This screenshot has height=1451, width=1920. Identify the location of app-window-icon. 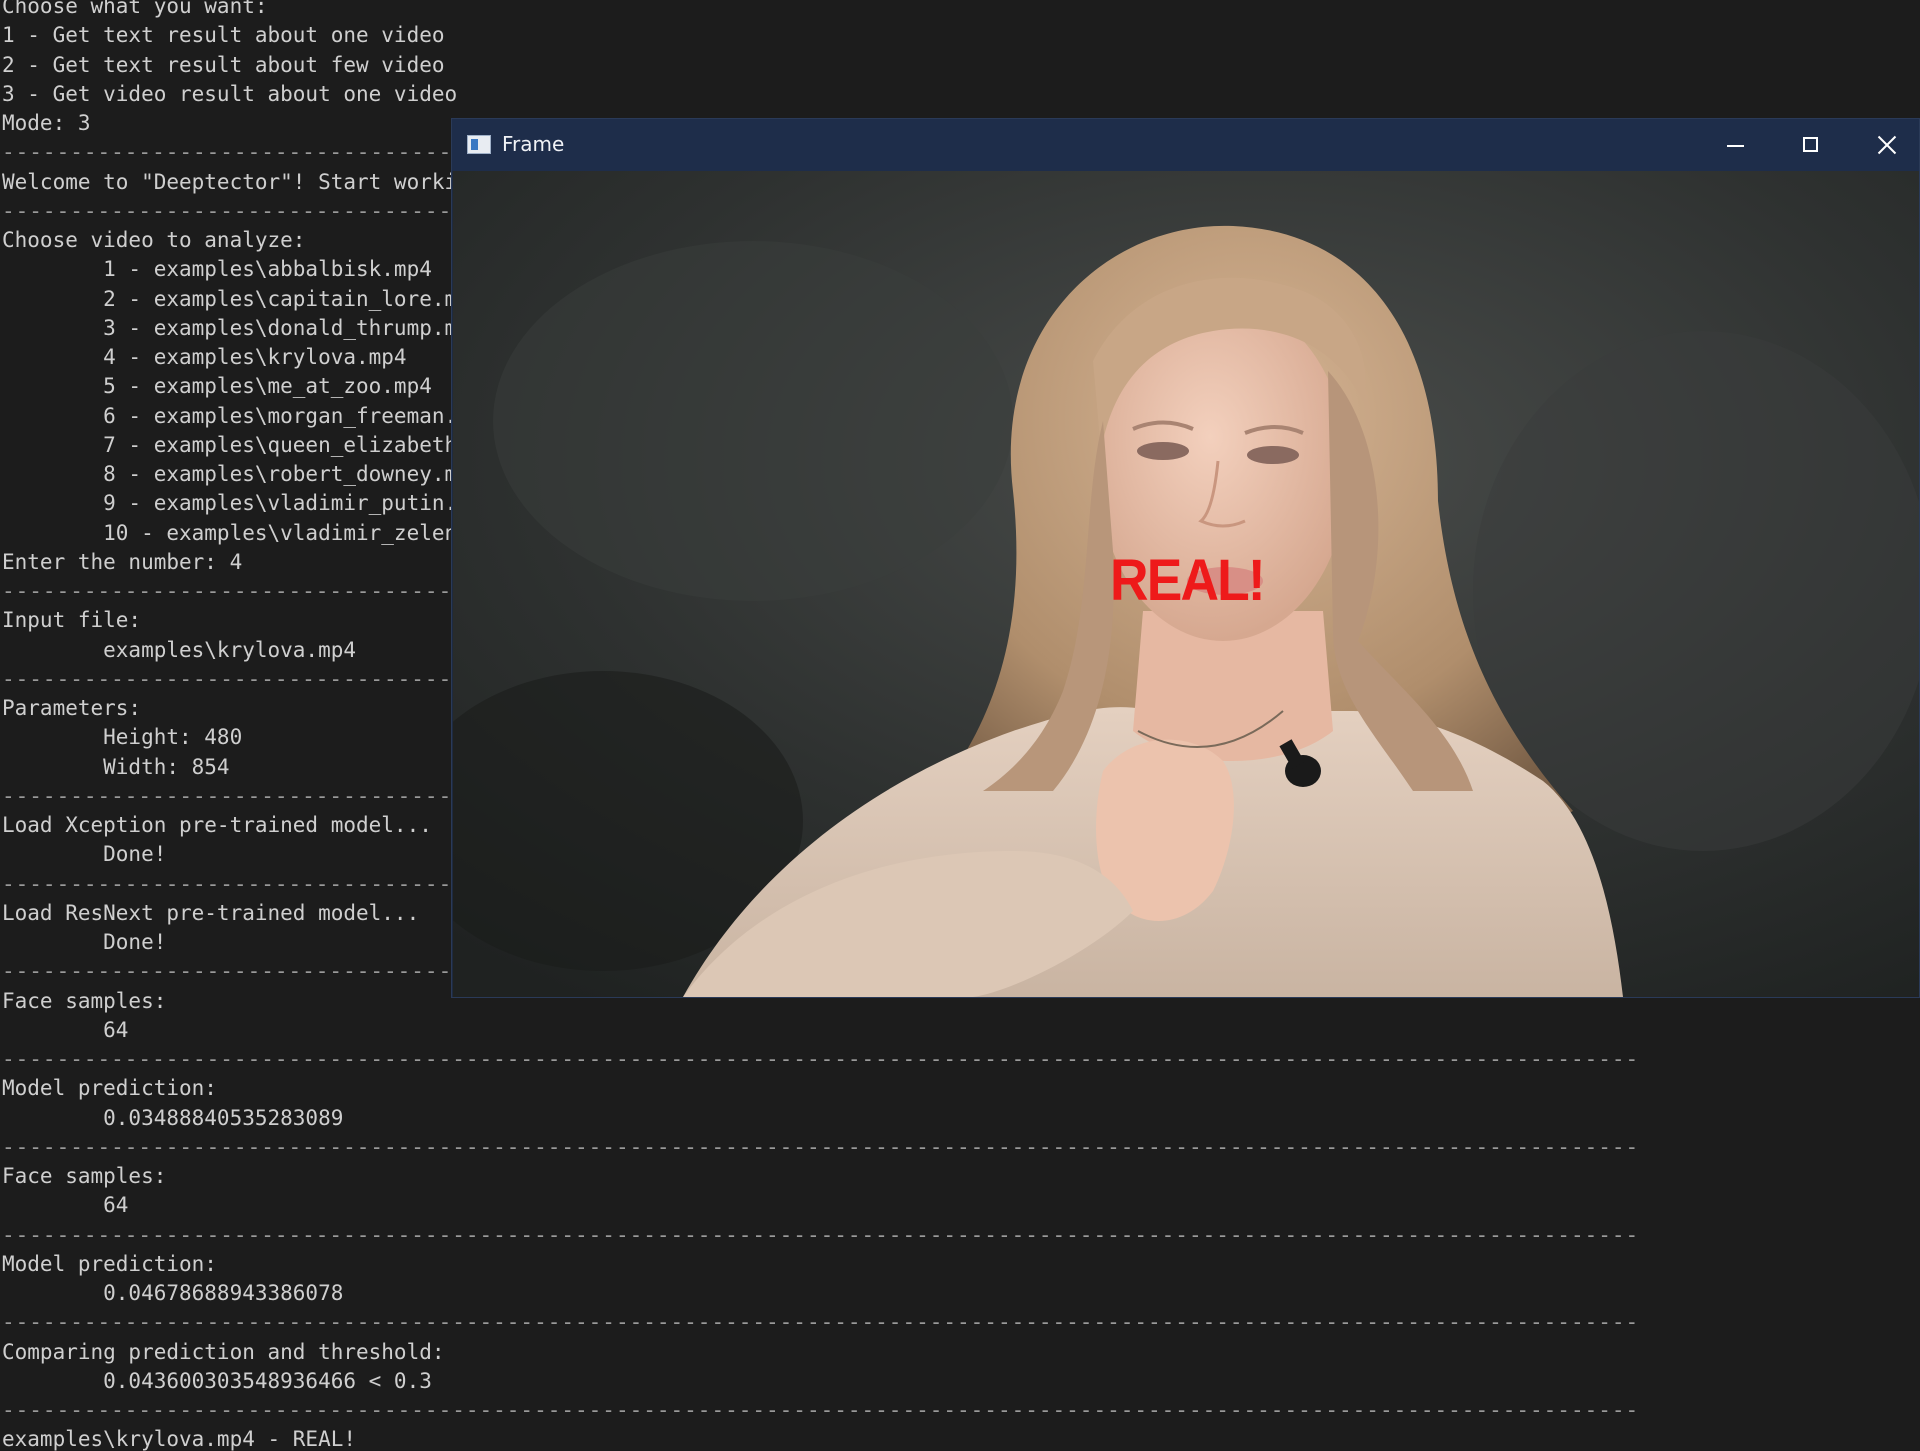
(479, 144).